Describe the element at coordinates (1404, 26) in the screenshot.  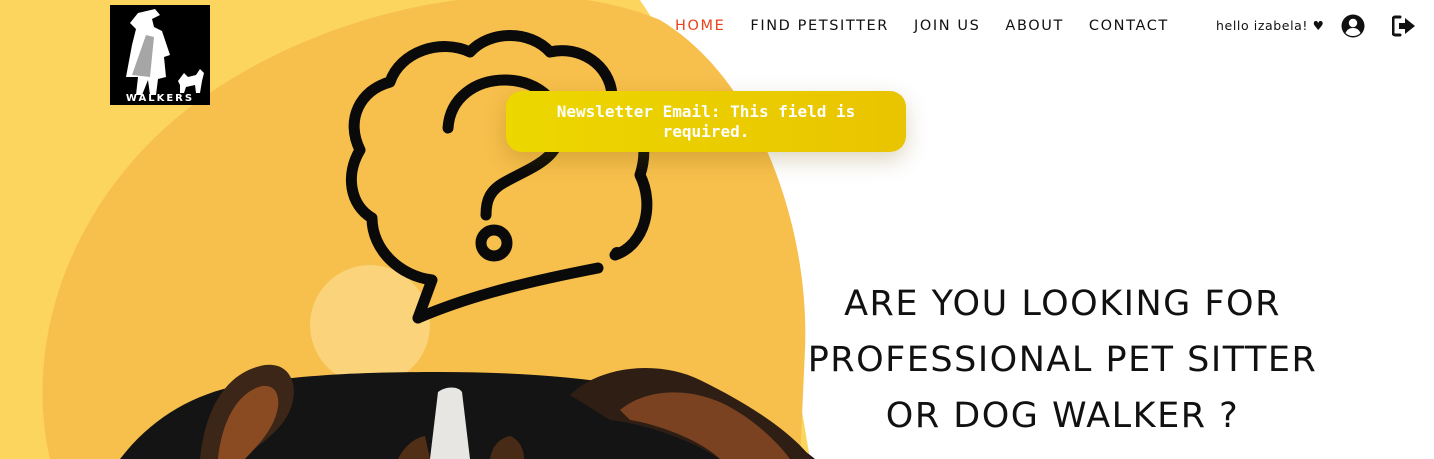
I see `sign-out-icon` at that location.